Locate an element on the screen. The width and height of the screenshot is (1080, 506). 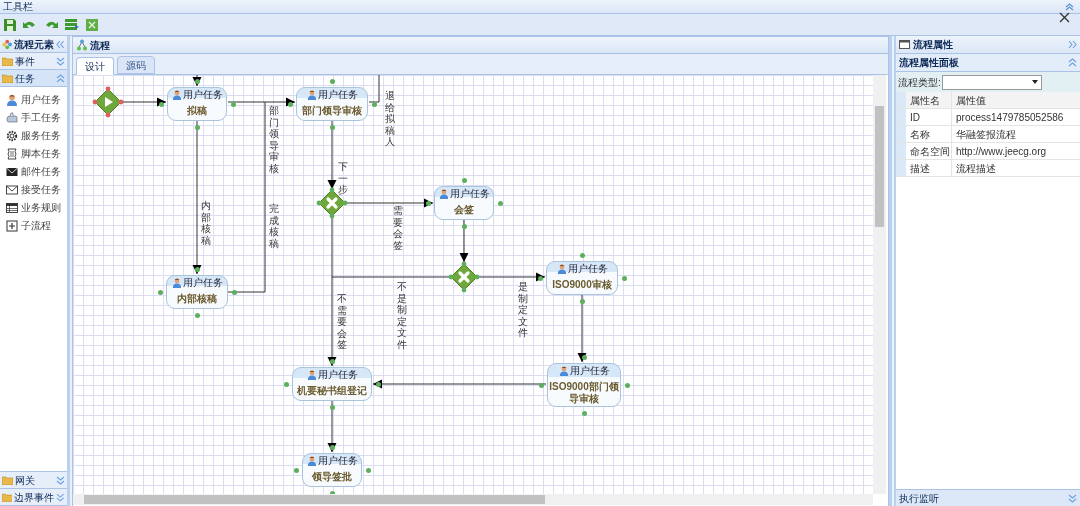
envelope-icon is located at coordinates (12, 171).